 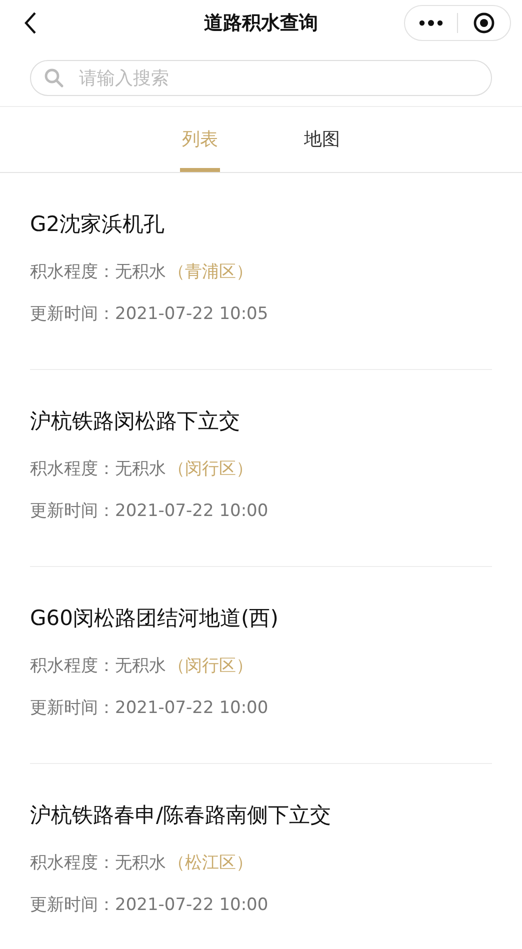 What do you see at coordinates (54, 78) in the screenshot?
I see `search-icon` at bounding box center [54, 78].